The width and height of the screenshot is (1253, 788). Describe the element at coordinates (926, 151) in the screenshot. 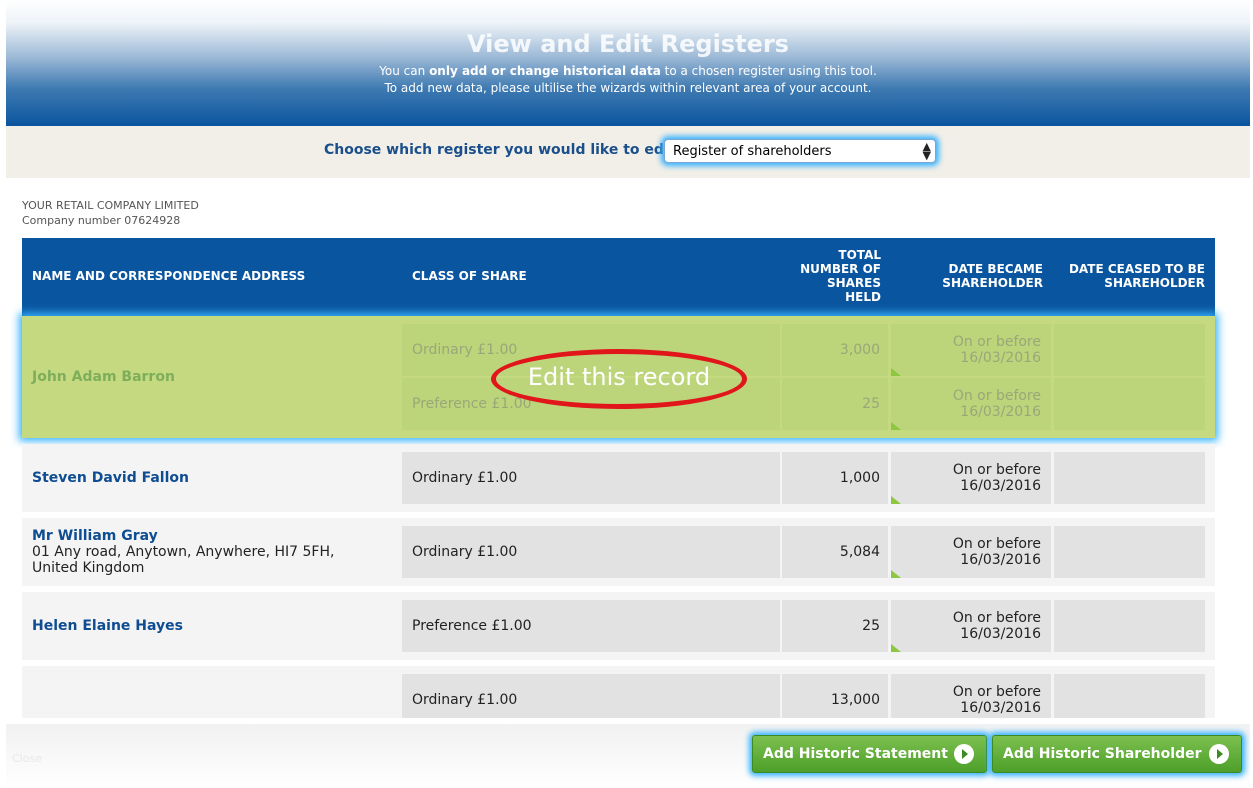

I see `select-arrows-icon: ▲ ▼` at that location.